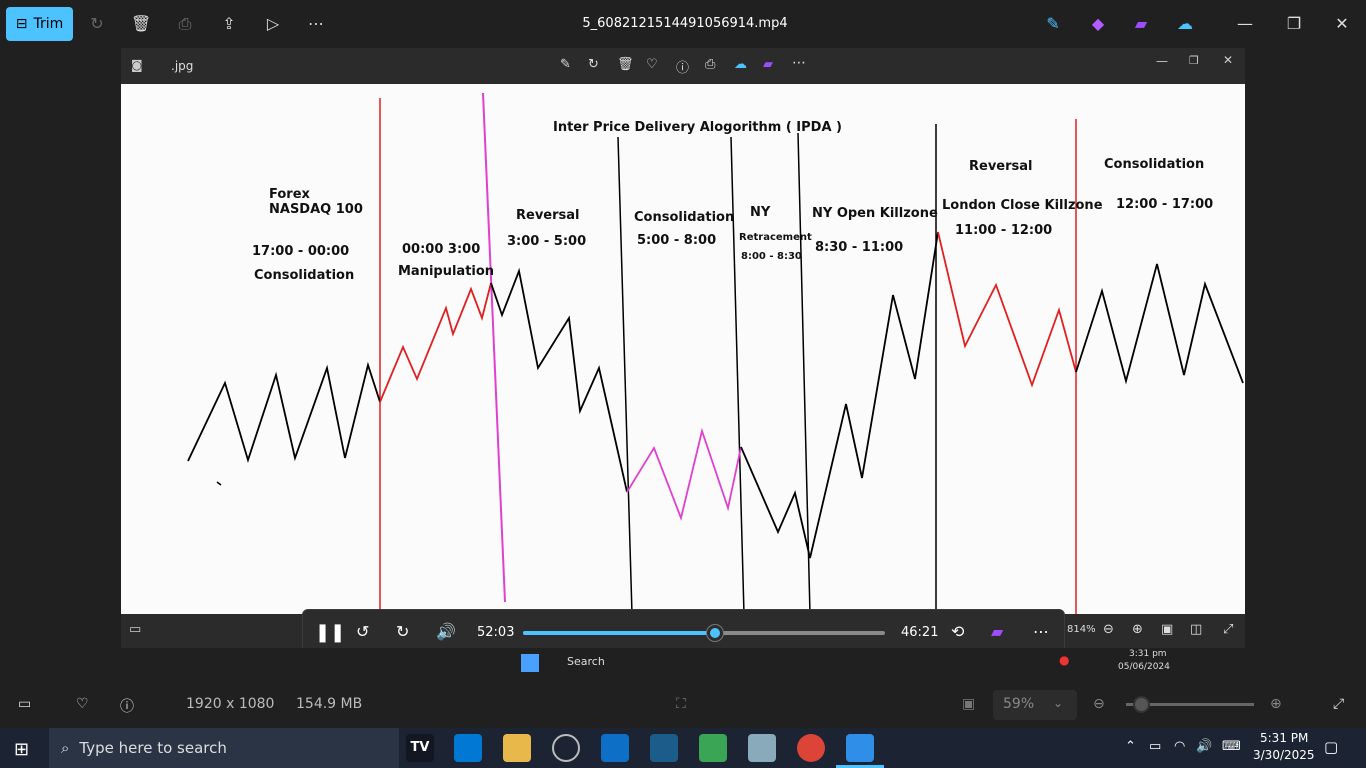 This screenshot has height=768, width=1366. Describe the element at coordinates (468, 748) in the screenshot. I see `store-icon` at that location.